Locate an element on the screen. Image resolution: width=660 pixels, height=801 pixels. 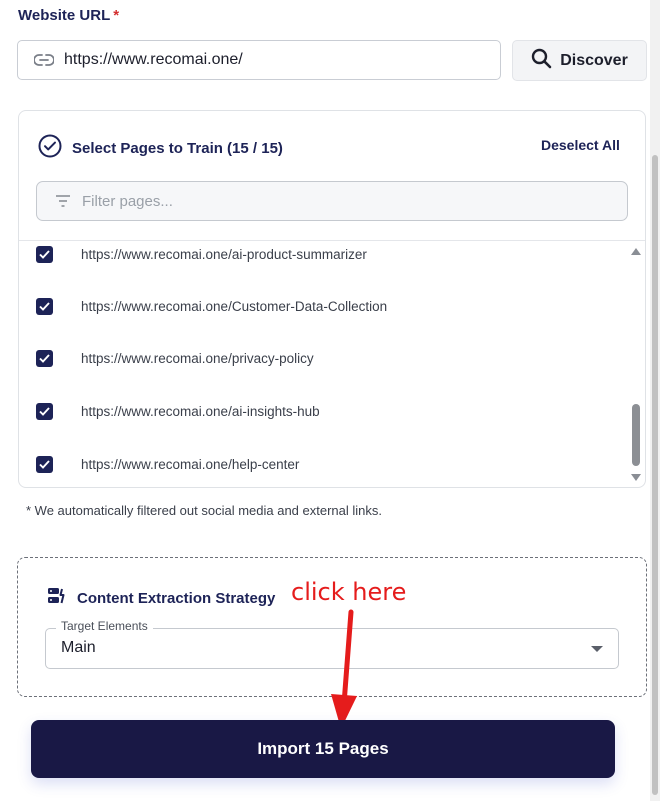
click-here-annotation: click here is located at coordinates (349, 592).